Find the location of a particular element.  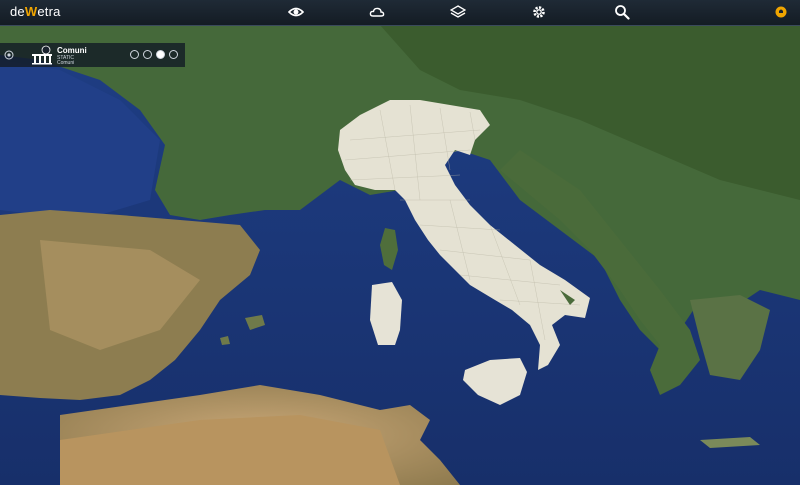

weather-icon is located at coordinates (377, 12).